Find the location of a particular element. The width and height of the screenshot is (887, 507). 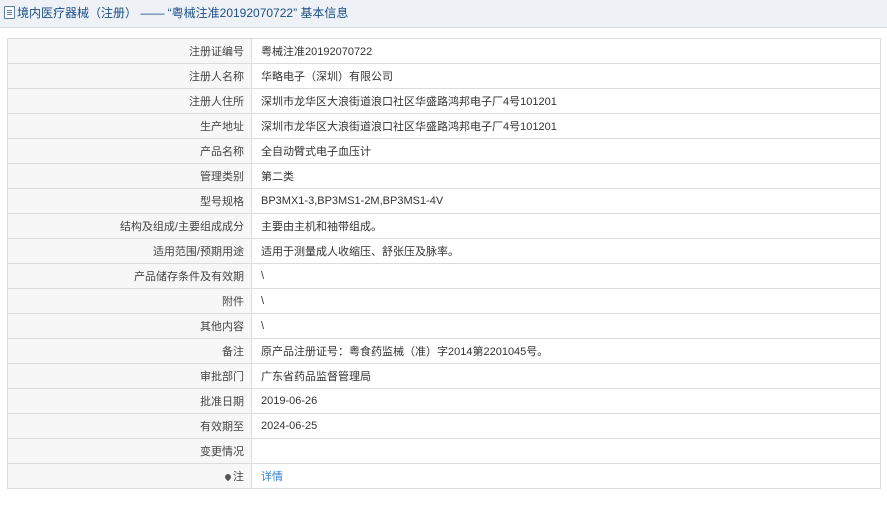

row-value: 2019-06-26 is located at coordinates (566, 401).